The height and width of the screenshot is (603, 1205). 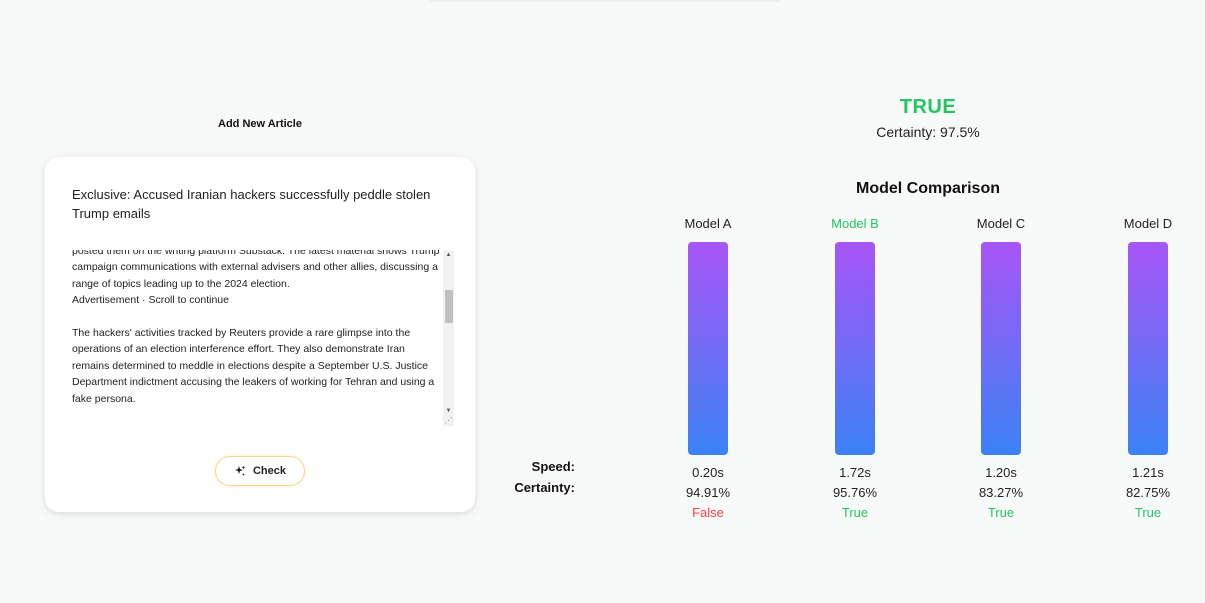 I want to click on speed-label: Speed:, so click(x=553, y=466).